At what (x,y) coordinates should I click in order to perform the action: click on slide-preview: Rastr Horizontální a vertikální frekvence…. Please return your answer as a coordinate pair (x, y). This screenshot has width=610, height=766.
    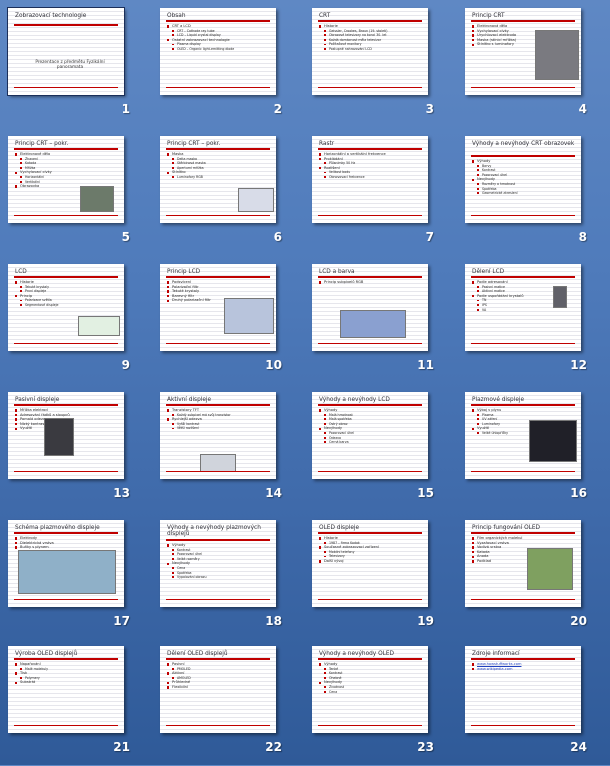
    Looking at the image, I should click on (370, 179).